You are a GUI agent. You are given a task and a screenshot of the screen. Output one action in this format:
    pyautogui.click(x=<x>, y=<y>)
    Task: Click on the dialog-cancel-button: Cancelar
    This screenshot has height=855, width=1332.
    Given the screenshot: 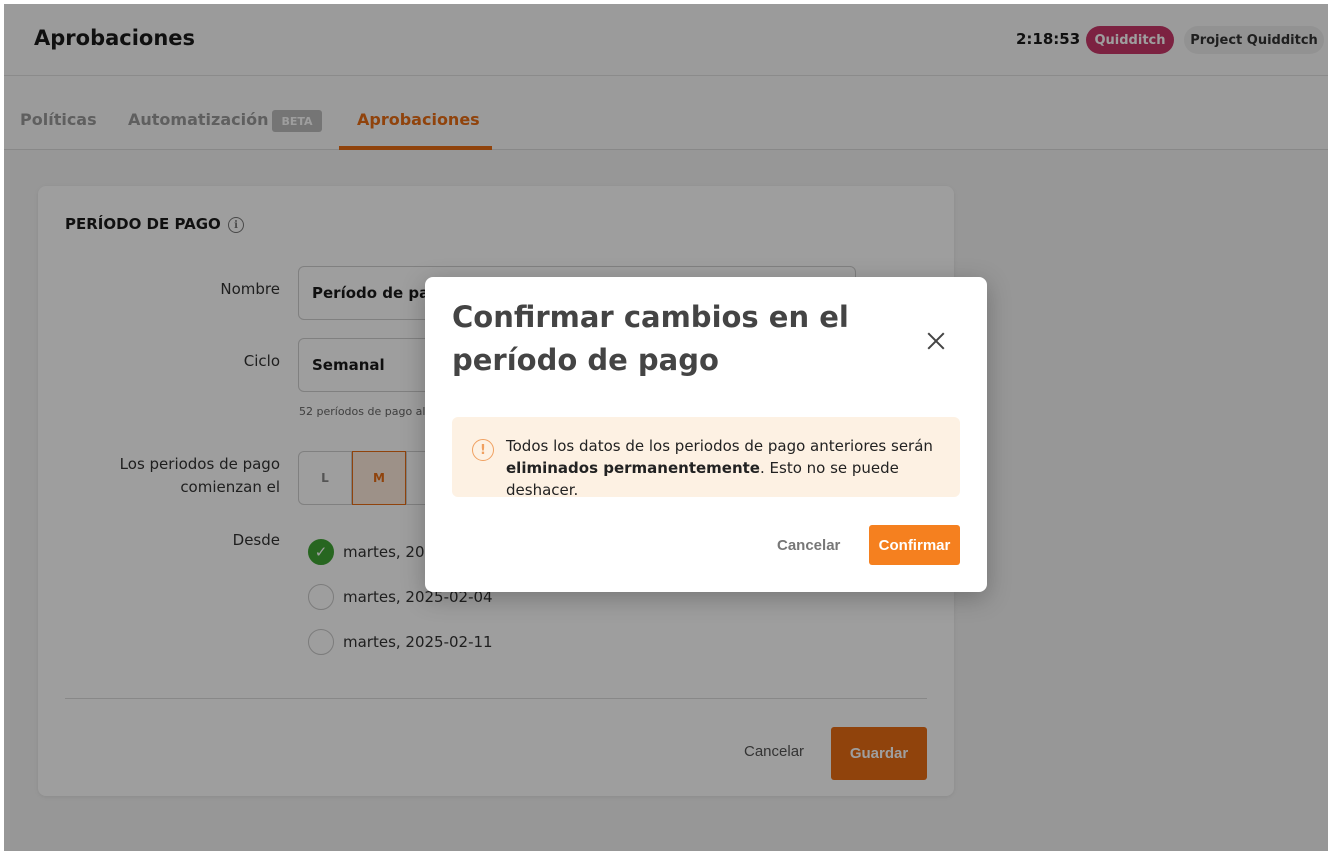 What is the action you would take?
    pyautogui.click(x=808, y=545)
    